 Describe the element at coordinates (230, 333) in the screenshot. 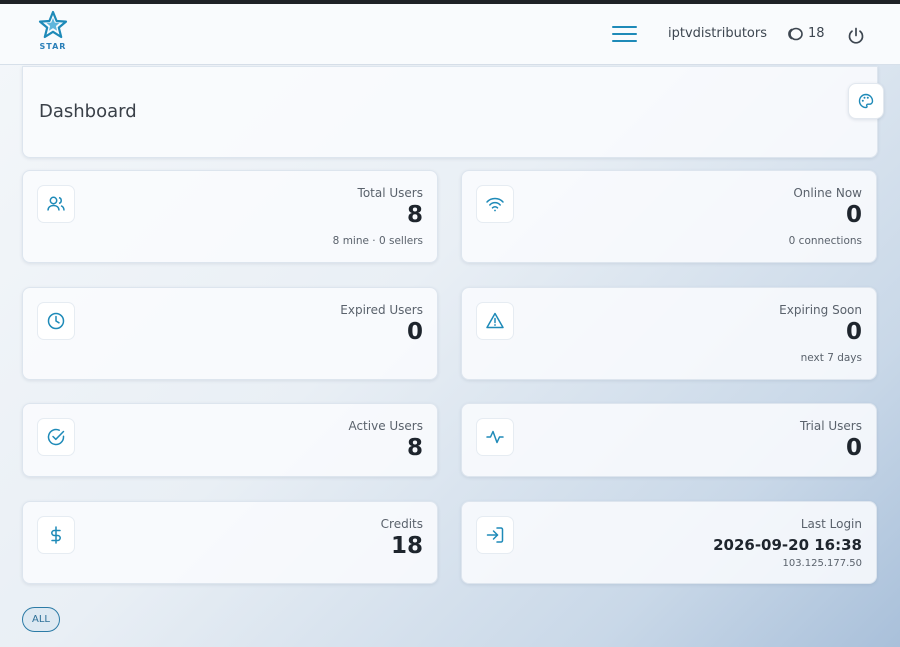

I see `card-expired-users: Expired Users 0` at that location.